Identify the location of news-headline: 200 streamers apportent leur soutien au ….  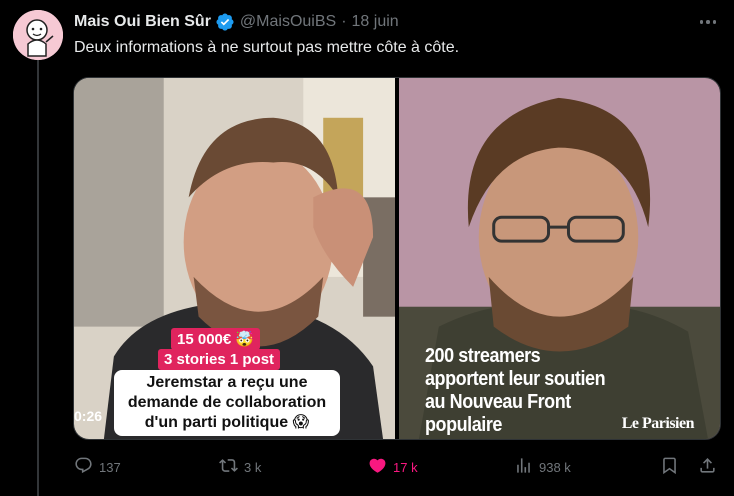
(515, 390).